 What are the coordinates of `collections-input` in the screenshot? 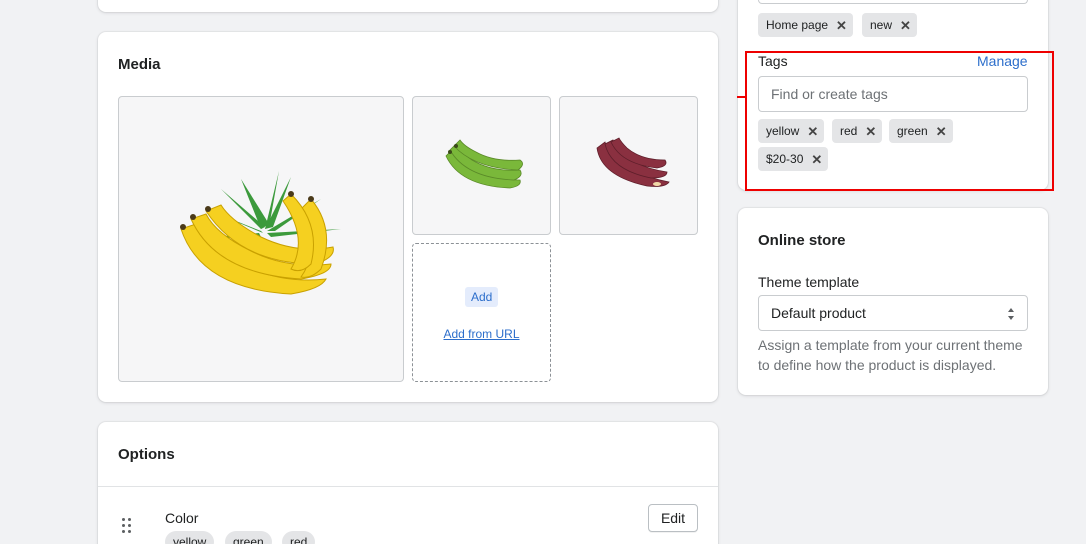 It's located at (893, 2).